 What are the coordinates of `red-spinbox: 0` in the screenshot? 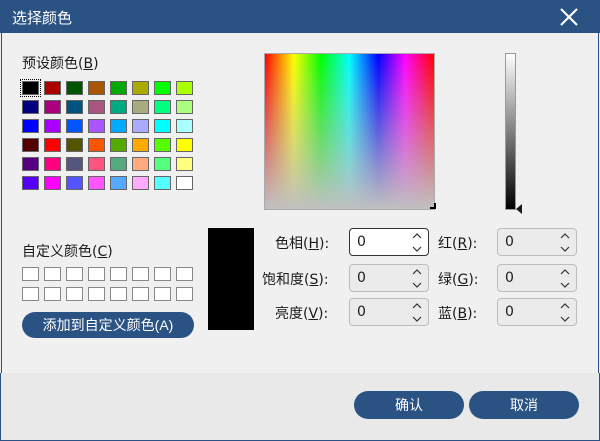 It's located at (537, 242).